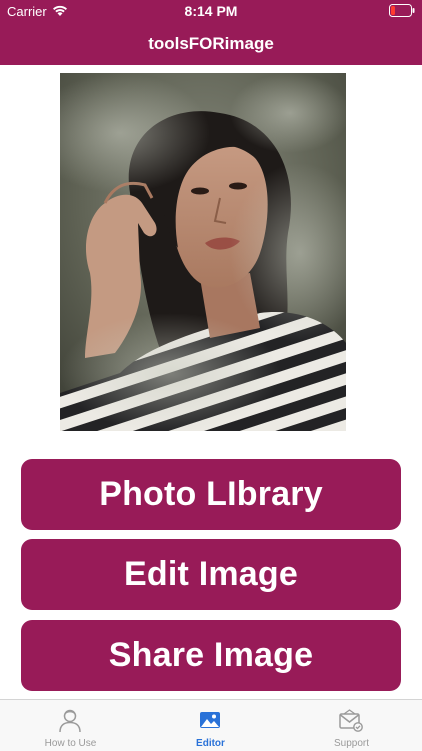  What do you see at coordinates (210, 720) in the screenshot?
I see `image-icon` at bounding box center [210, 720].